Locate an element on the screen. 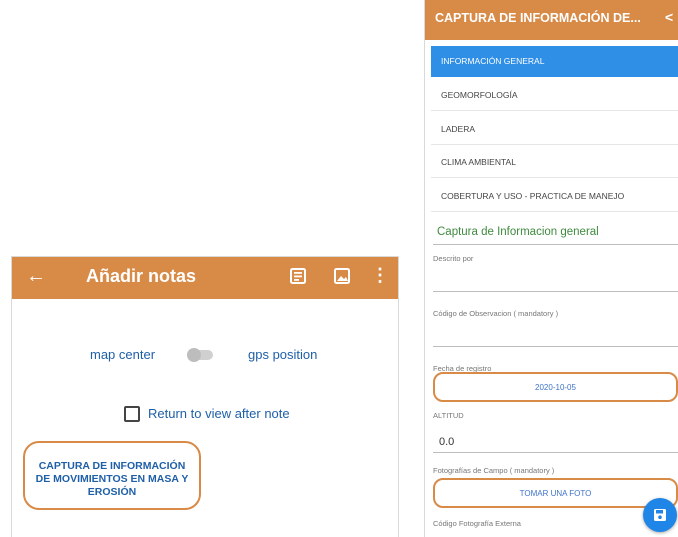 The height and width of the screenshot is (537, 678). save-icon is located at coordinates (660, 515).